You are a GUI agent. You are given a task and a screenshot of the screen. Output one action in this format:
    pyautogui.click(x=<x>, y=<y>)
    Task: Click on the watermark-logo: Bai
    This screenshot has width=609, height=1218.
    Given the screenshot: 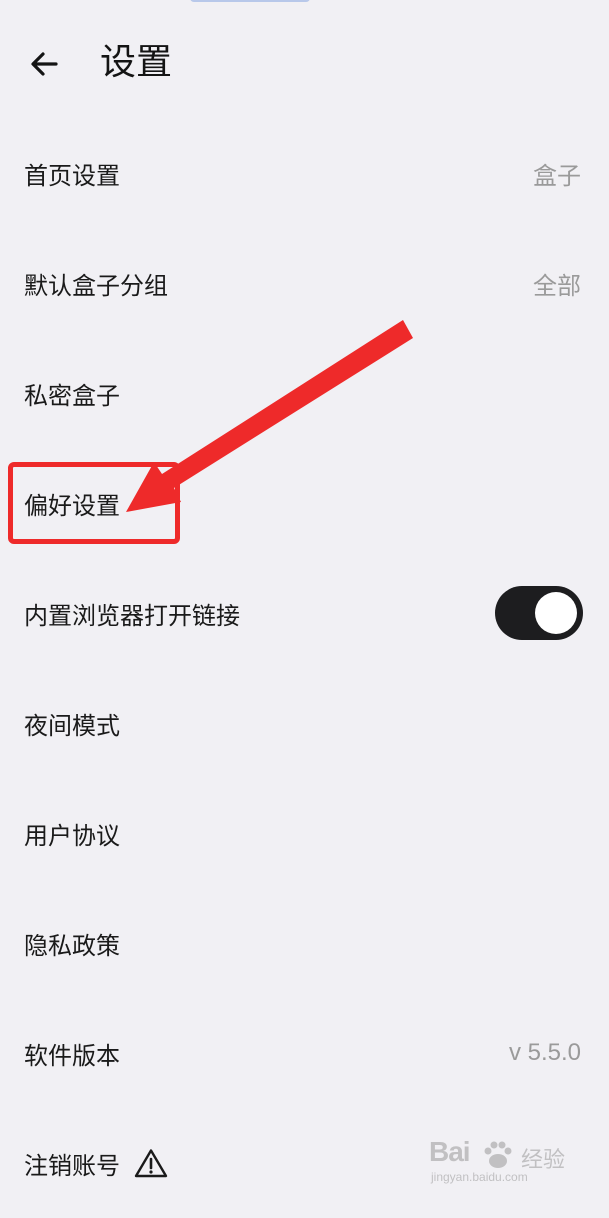 What is the action you would take?
    pyautogui.click(x=450, y=1151)
    